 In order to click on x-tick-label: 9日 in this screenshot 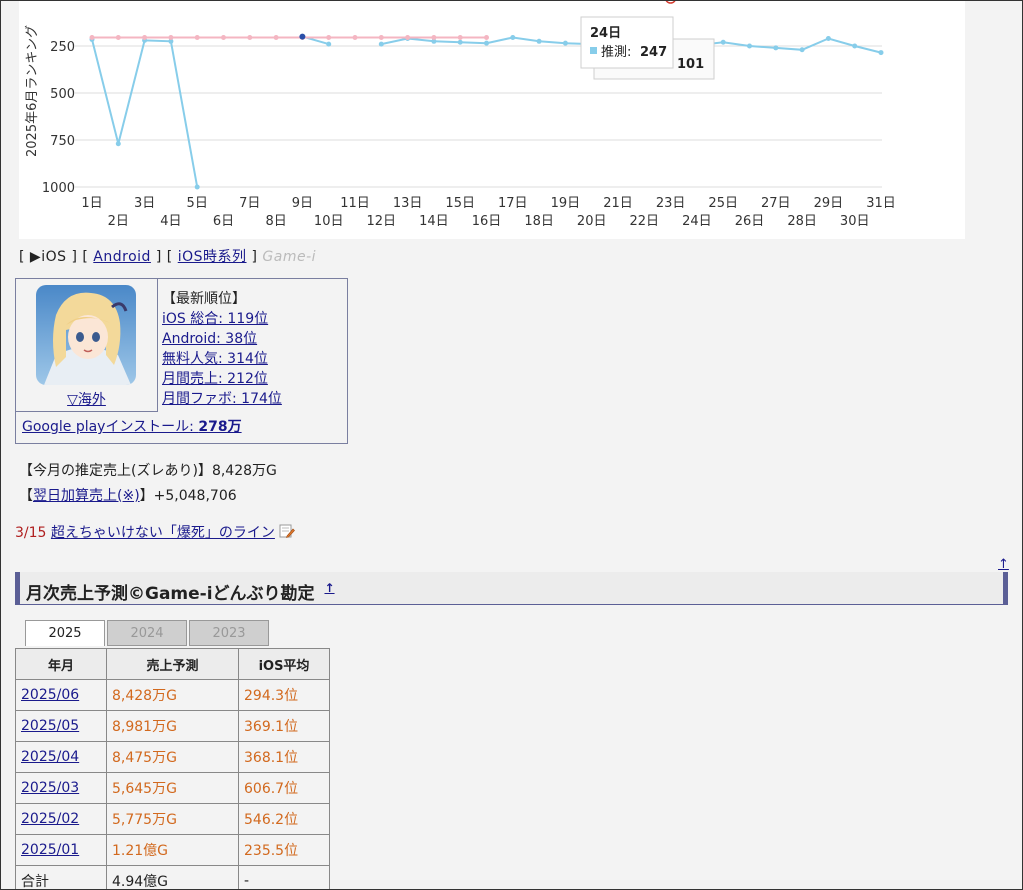, I will do `click(302, 203)`.